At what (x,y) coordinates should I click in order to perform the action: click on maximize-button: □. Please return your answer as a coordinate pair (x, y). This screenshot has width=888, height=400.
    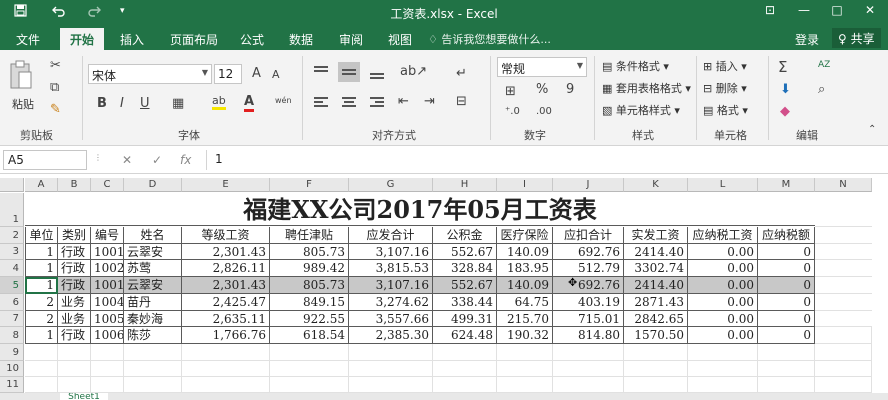
    Looking at the image, I should click on (837, 10).